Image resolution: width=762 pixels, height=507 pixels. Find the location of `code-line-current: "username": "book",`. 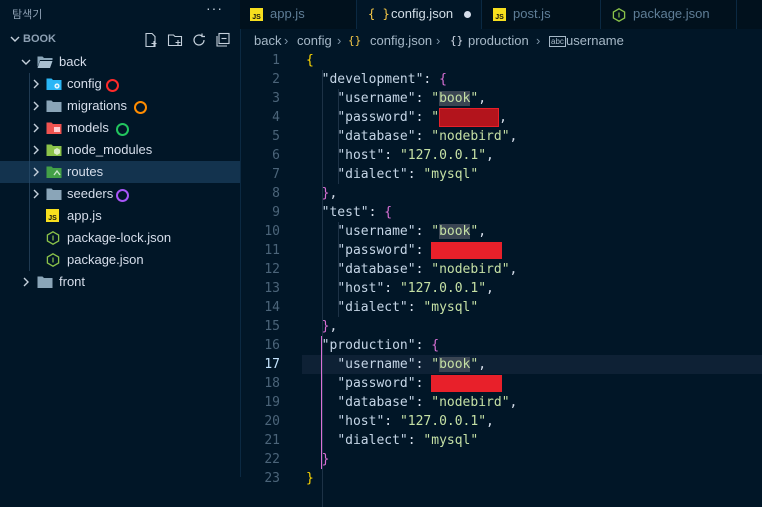

code-line-current: "username": "book", is located at coordinates (412, 364).